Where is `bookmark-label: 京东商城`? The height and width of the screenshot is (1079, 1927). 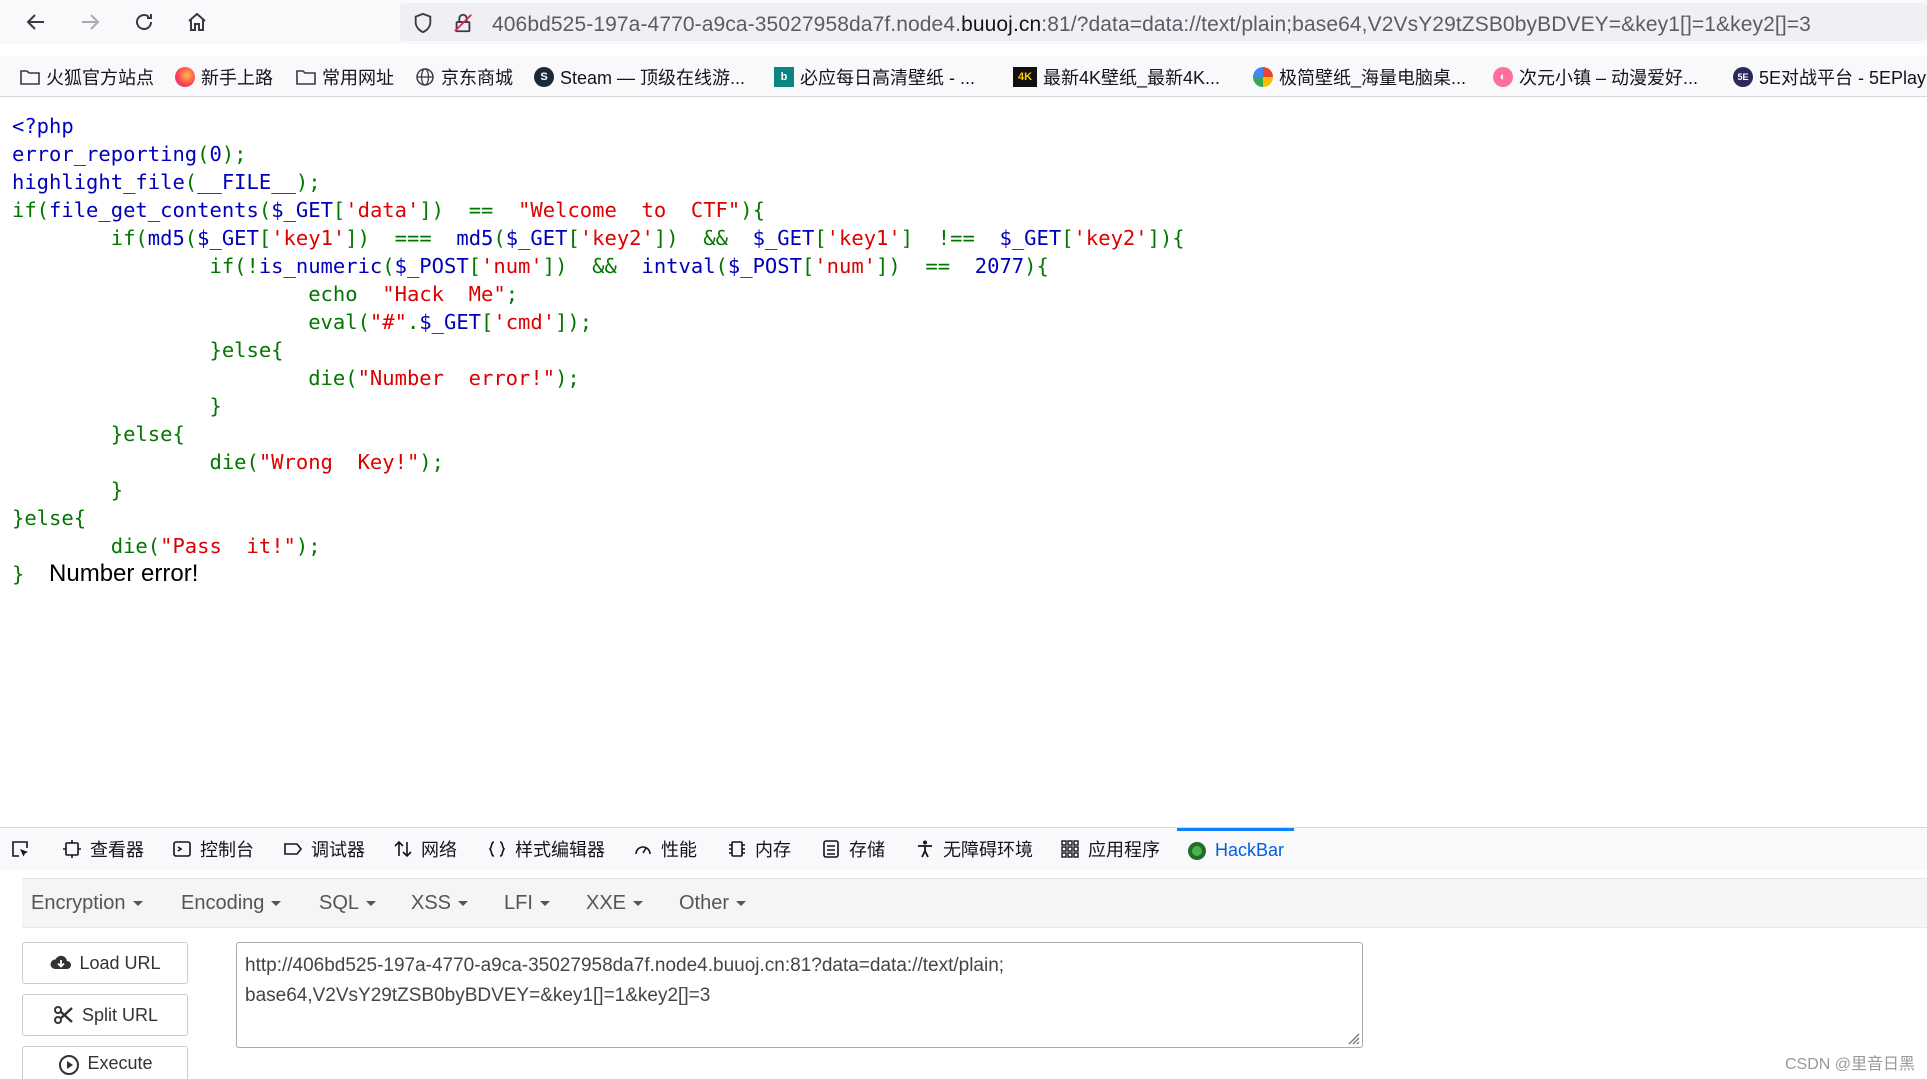
bookmark-label: 京东商城 is located at coordinates (477, 78).